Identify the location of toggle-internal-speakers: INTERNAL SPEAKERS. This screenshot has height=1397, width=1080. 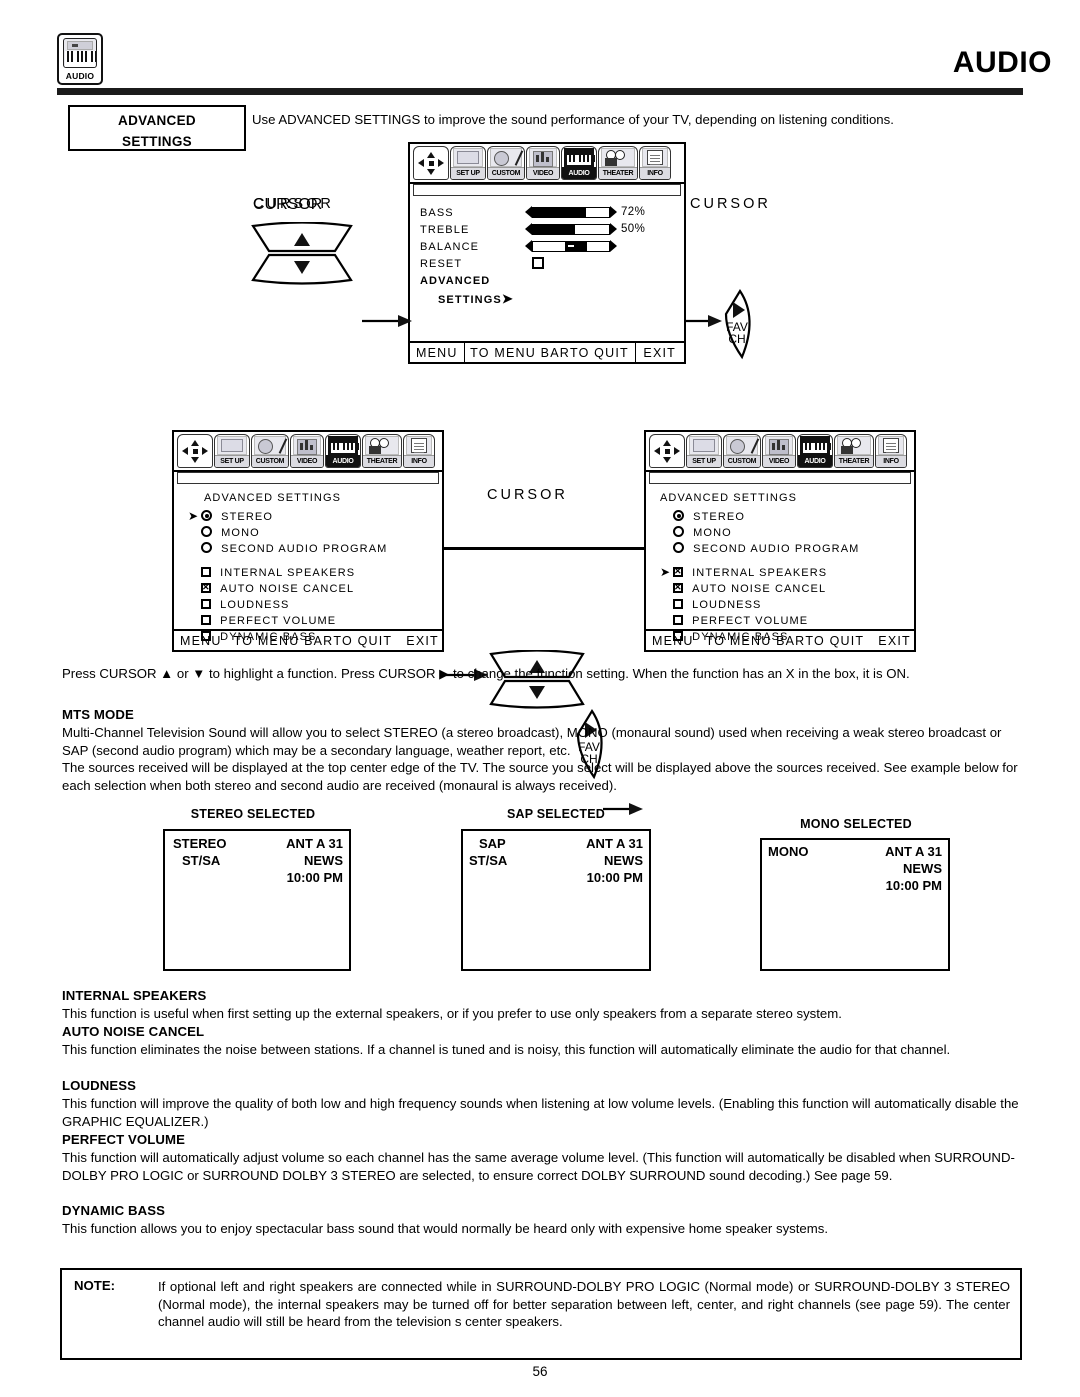
(271, 572).